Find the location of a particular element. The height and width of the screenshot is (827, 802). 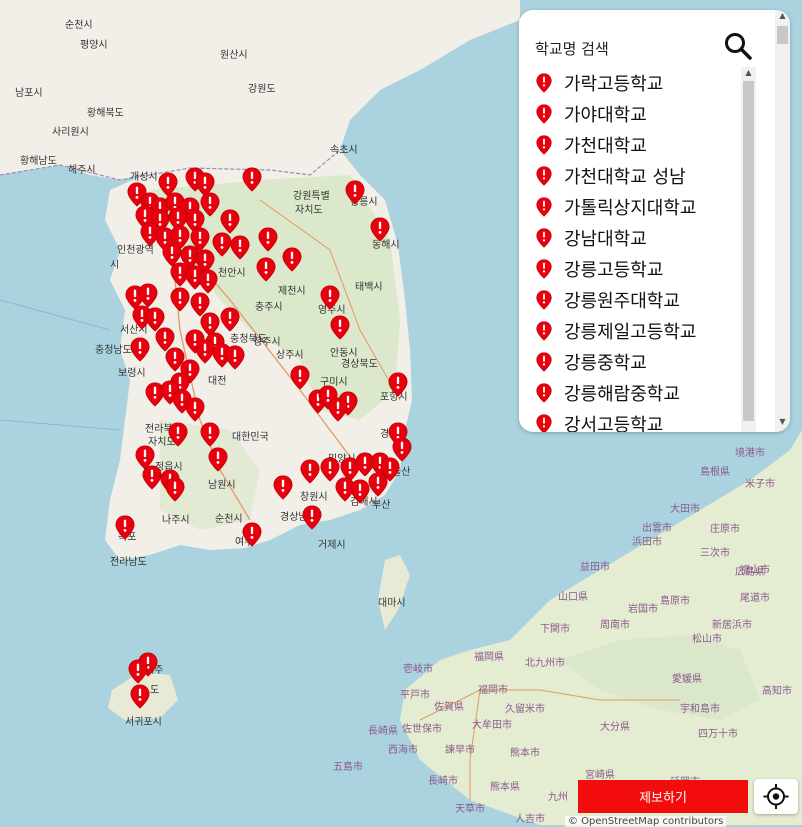

map-label: 상주시 is located at coordinates (290, 355).